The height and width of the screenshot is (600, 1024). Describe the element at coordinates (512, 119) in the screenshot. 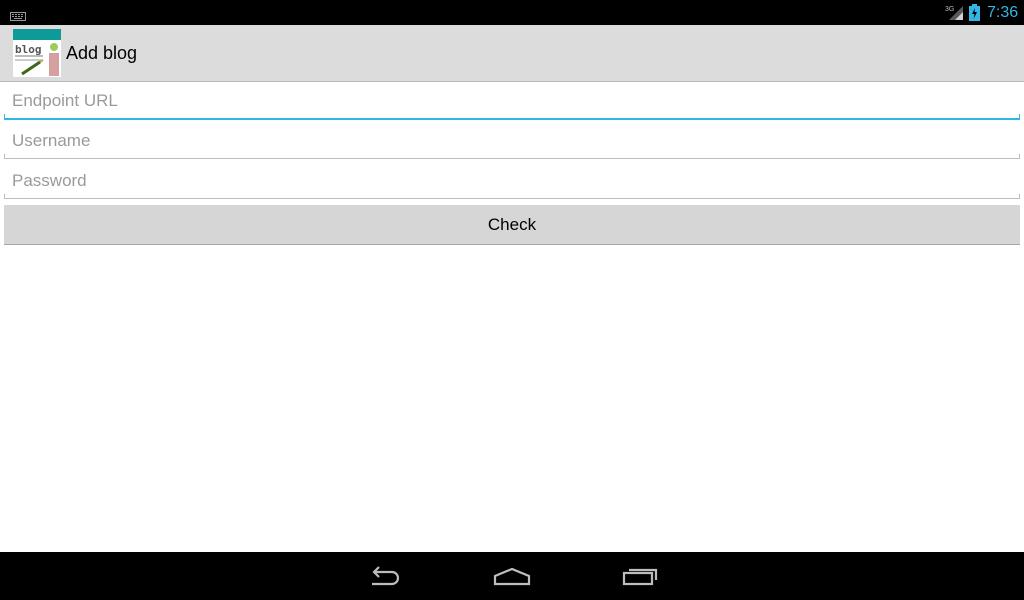

I see `endpoint-url-underline` at that location.